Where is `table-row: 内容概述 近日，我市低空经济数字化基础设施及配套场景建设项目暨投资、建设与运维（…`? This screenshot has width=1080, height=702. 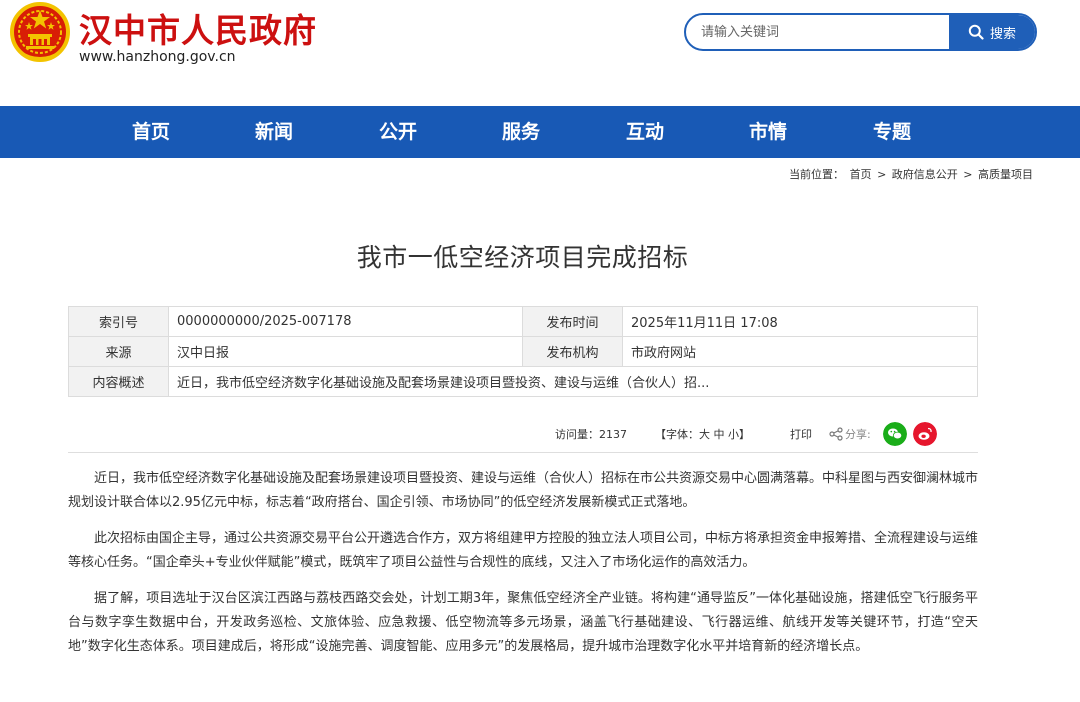 table-row: 内容概述 近日，我市低空经济数字化基础设施及配套场景建设项目暨投资、建设与运维（… is located at coordinates (523, 381).